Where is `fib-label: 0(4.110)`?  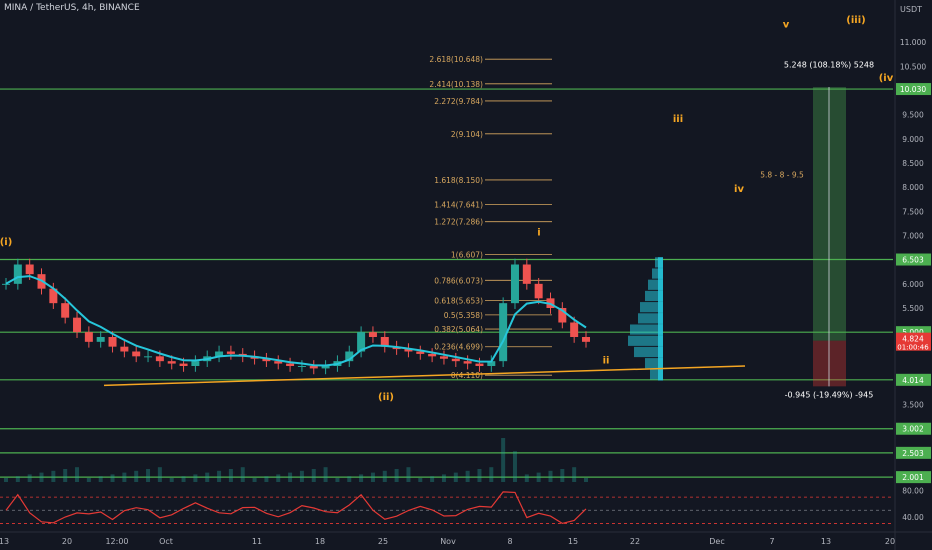 fib-label: 0(4.110) is located at coordinates (467, 375).